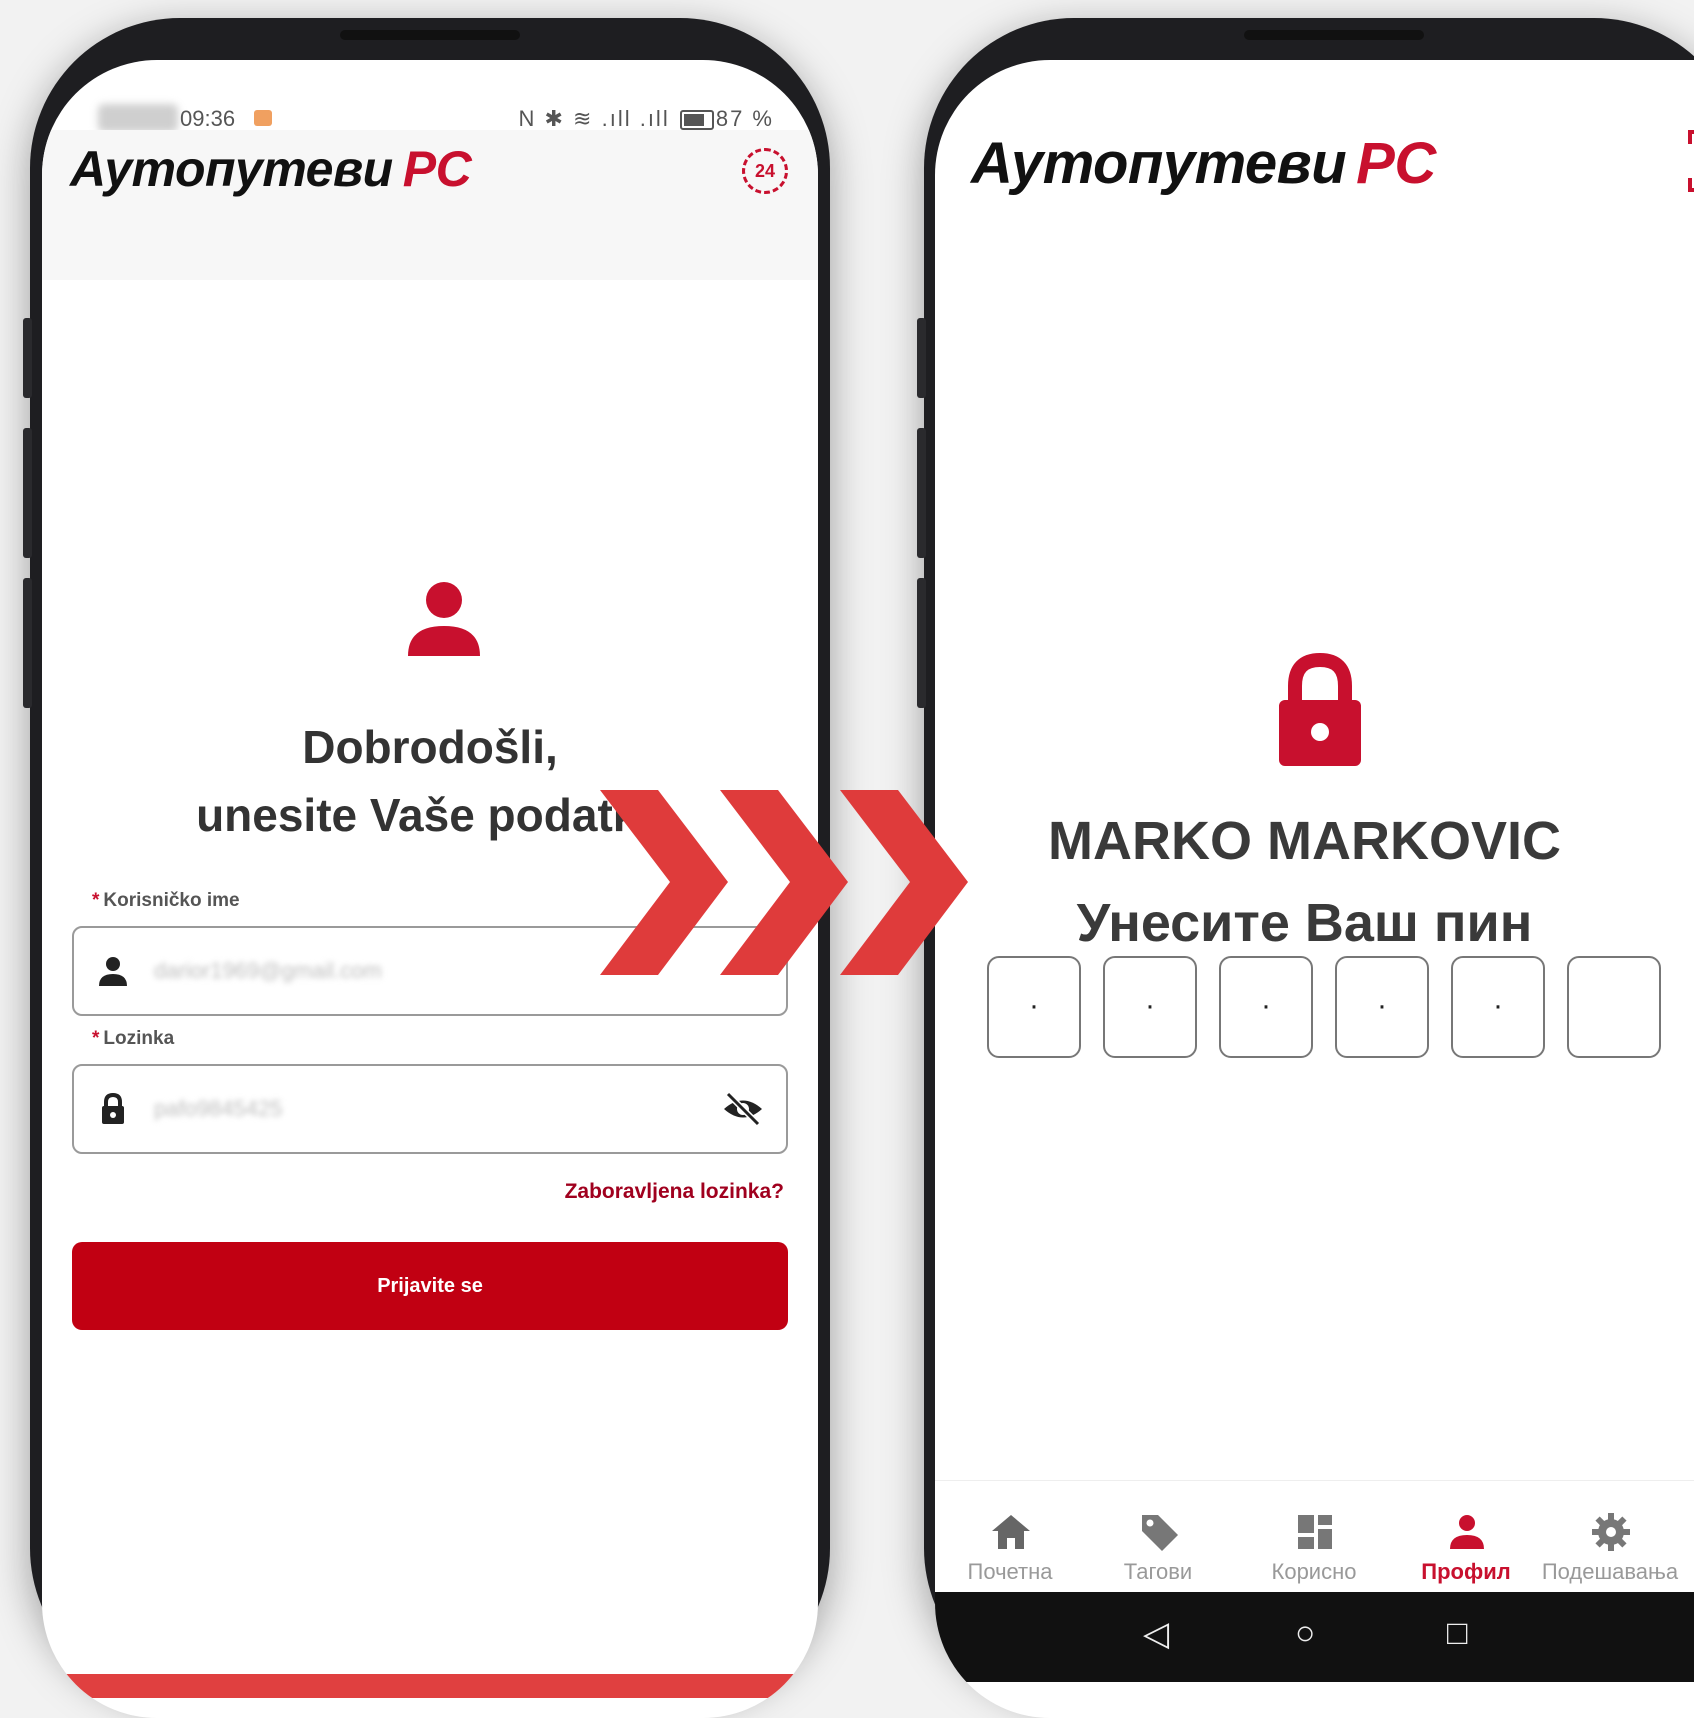  What do you see at coordinates (1158, 1571) in the screenshot?
I see `nav-label-tags: Тагови` at bounding box center [1158, 1571].